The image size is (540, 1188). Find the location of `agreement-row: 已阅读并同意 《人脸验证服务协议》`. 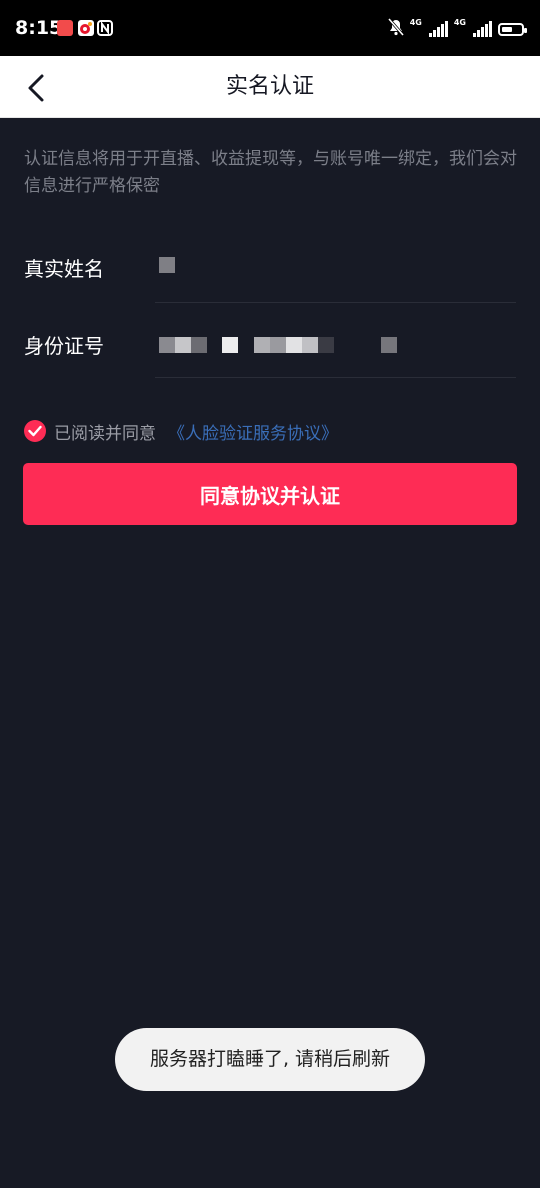

agreement-row: 已阅读并同意 《人脸验证服务协议》 is located at coordinates (181, 431).